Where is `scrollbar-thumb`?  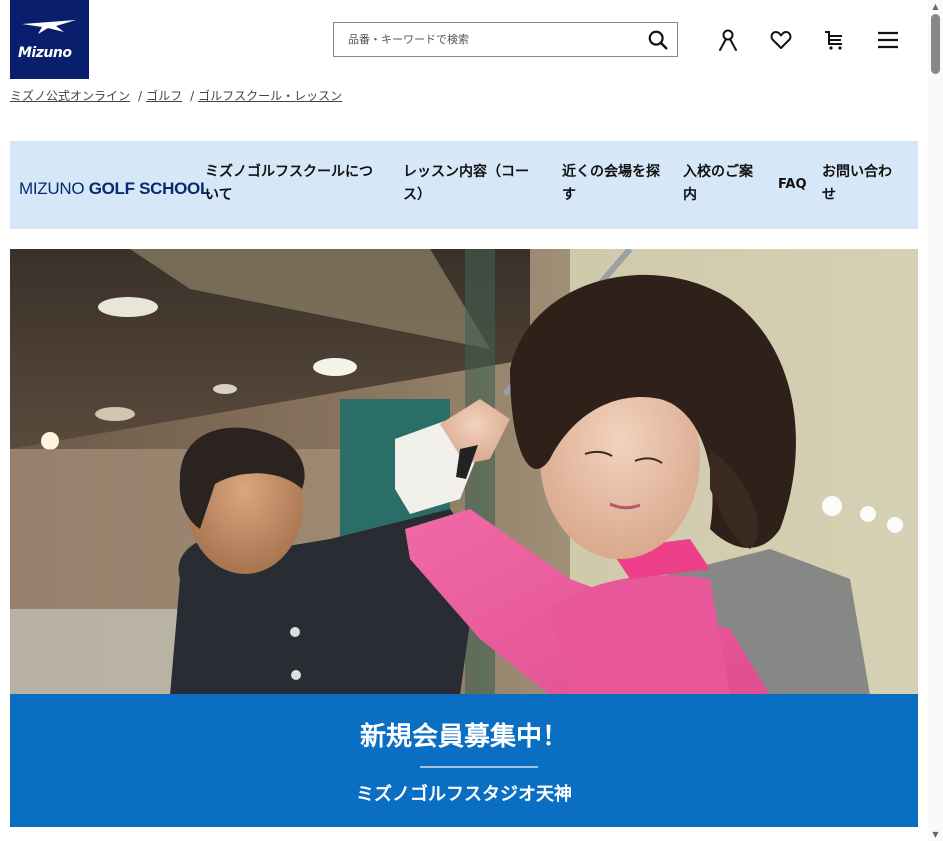
scrollbar-thumb is located at coordinates (935, 44).